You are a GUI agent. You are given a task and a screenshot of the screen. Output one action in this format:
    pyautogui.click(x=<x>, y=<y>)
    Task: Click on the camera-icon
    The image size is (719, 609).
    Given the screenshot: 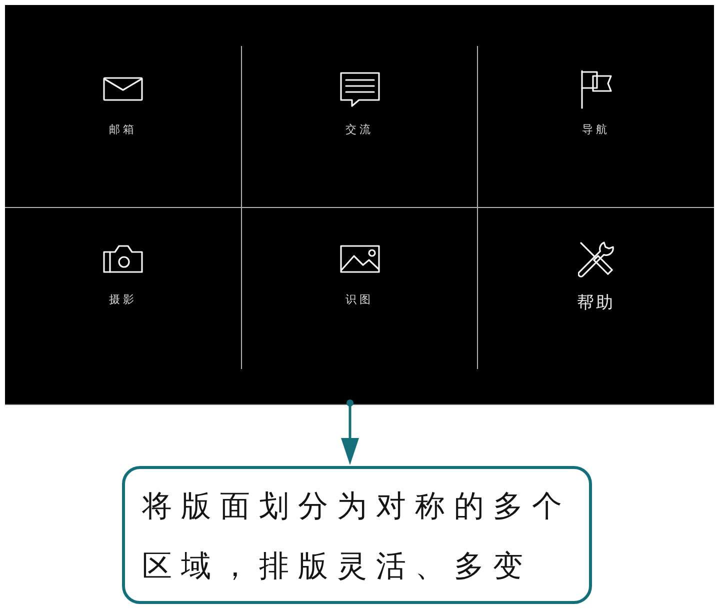 What is the action you would take?
    pyautogui.click(x=122, y=259)
    